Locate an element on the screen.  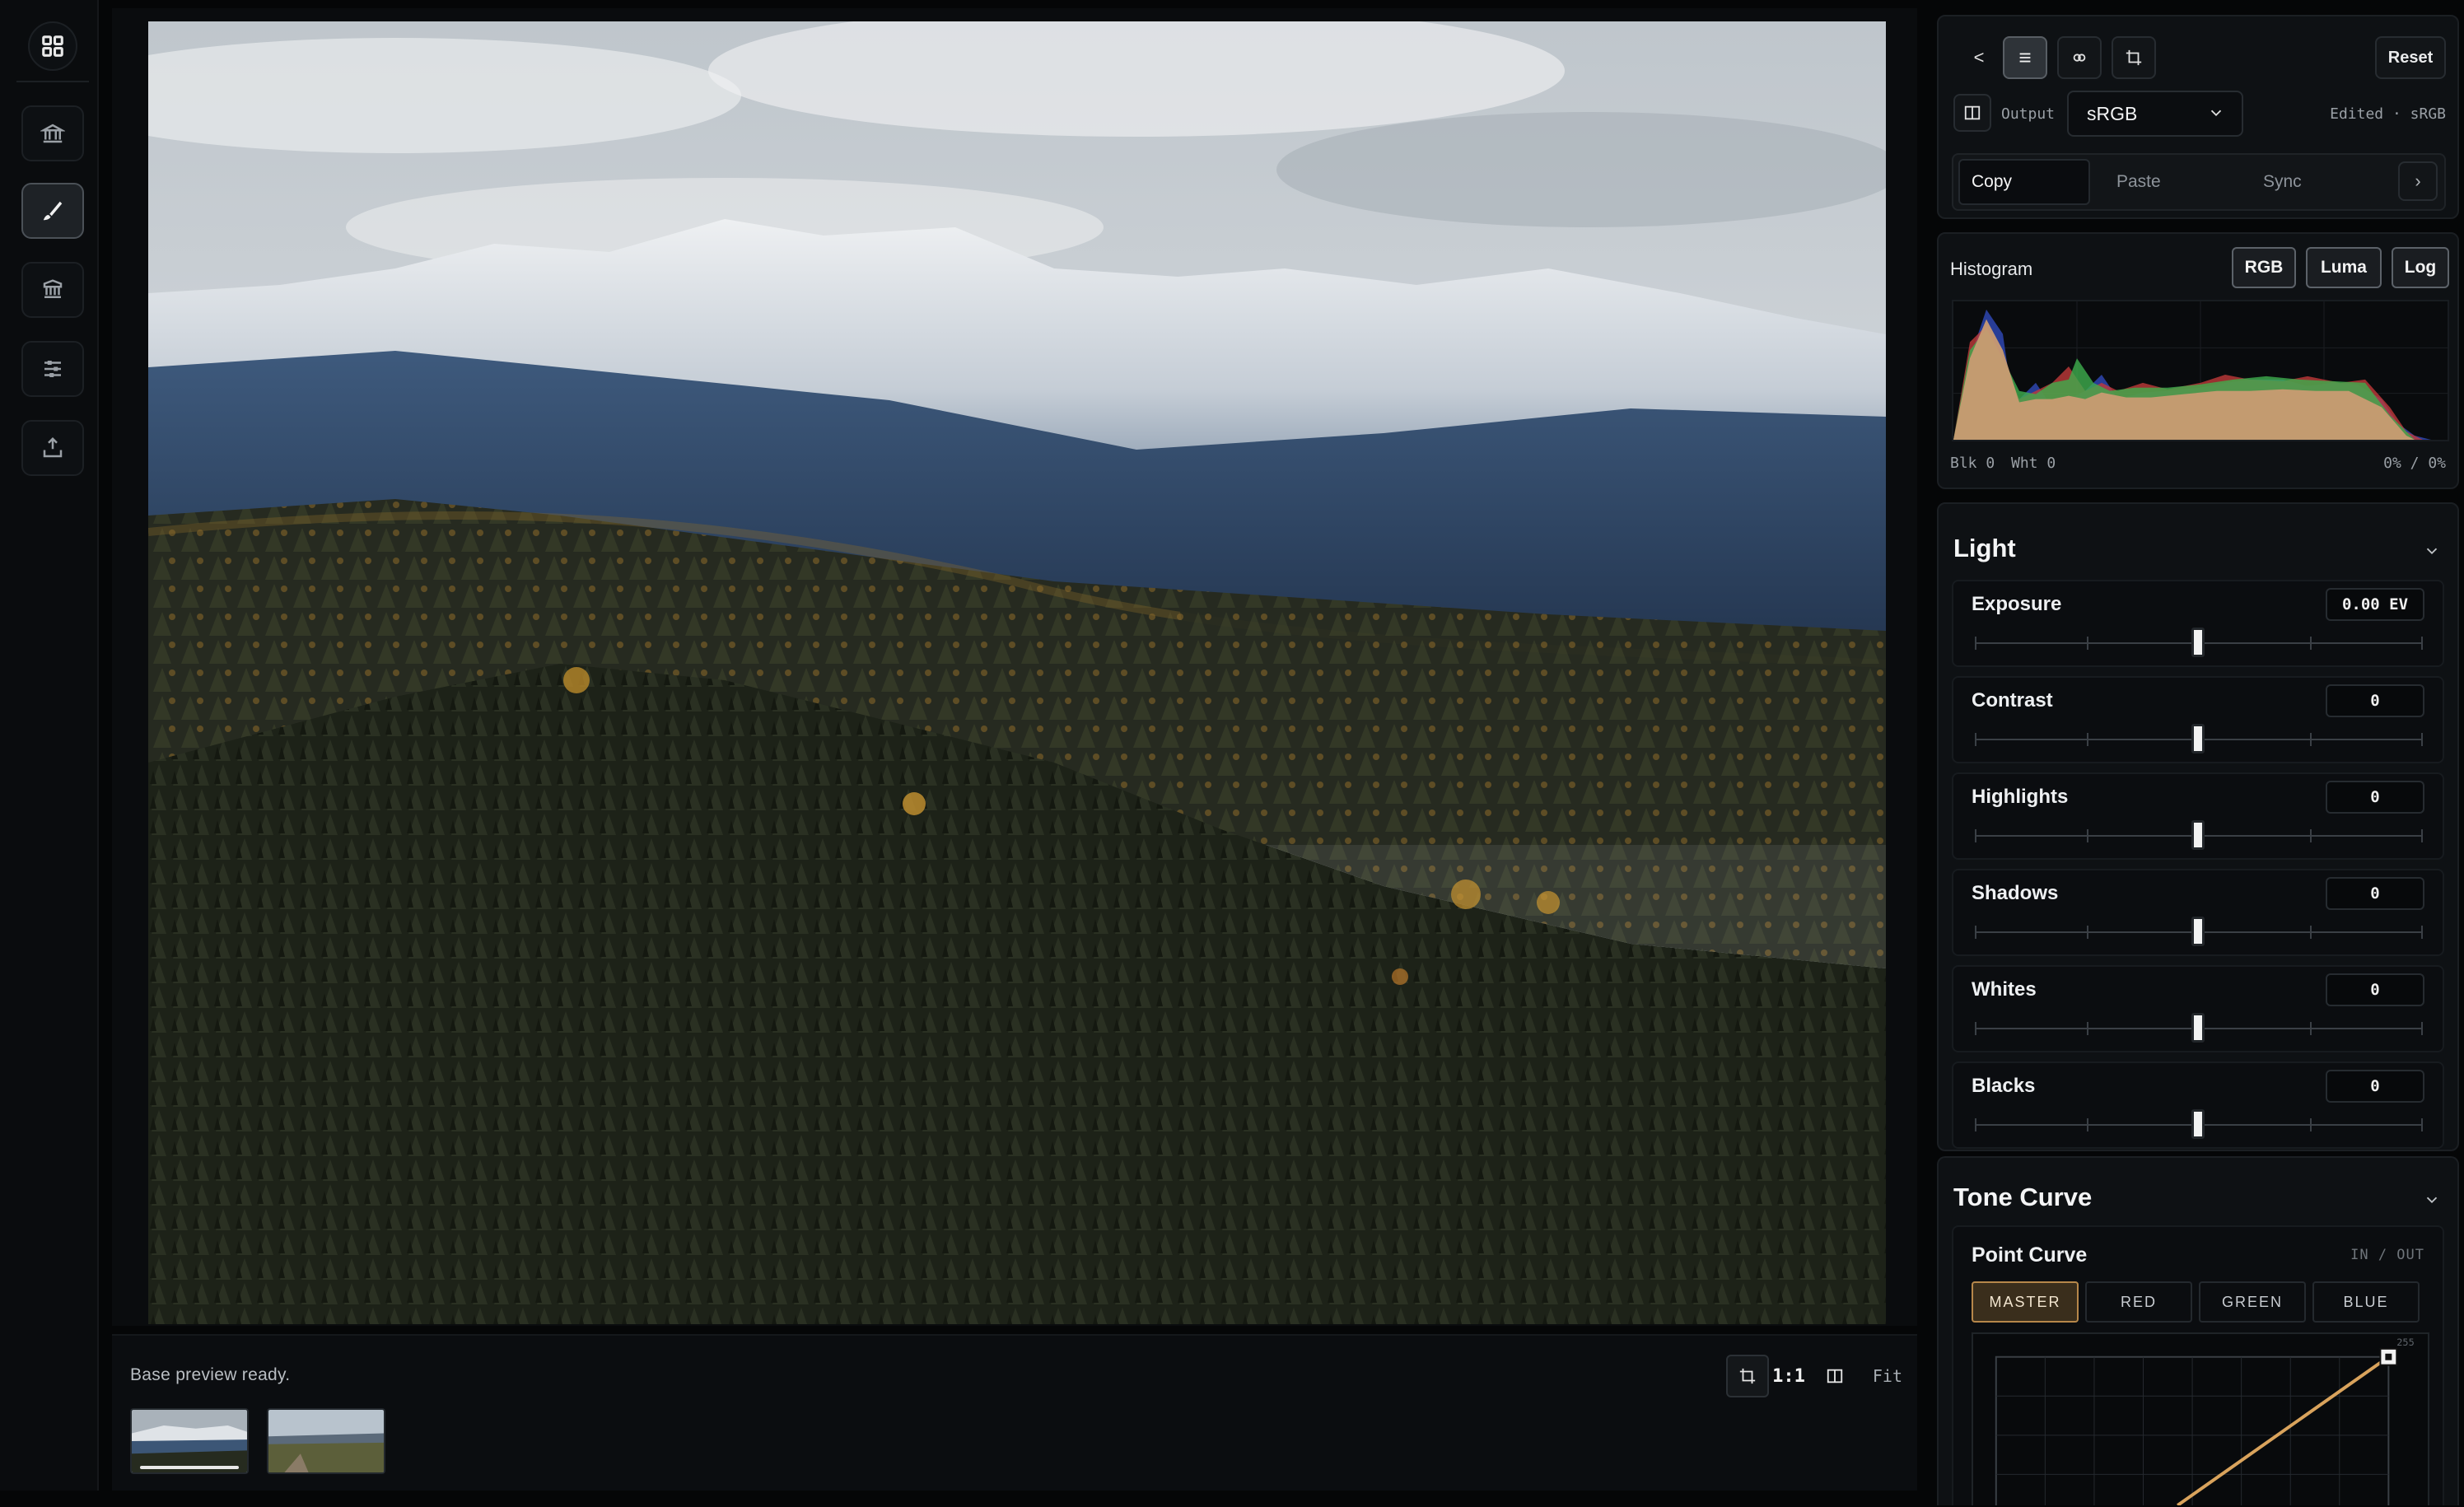
slider-highlights: Highlights 0 is located at coordinates (2198, 816).